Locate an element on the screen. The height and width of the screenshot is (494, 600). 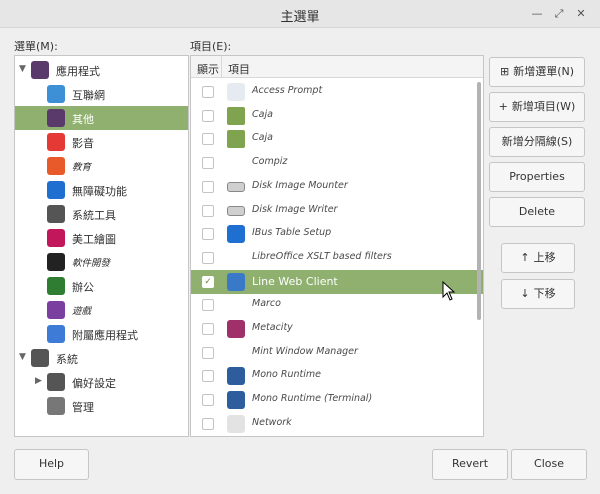
tree-item-1: 互聯網 is located at coordinates (101, 94).